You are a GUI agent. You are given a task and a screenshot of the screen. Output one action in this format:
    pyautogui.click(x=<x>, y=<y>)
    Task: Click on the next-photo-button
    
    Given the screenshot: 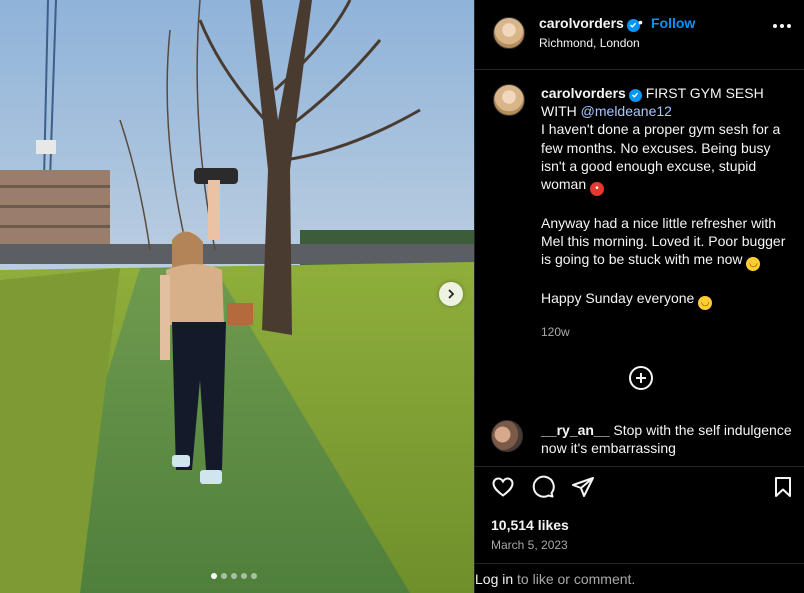 What is the action you would take?
    pyautogui.click(x=451, y=294)
    